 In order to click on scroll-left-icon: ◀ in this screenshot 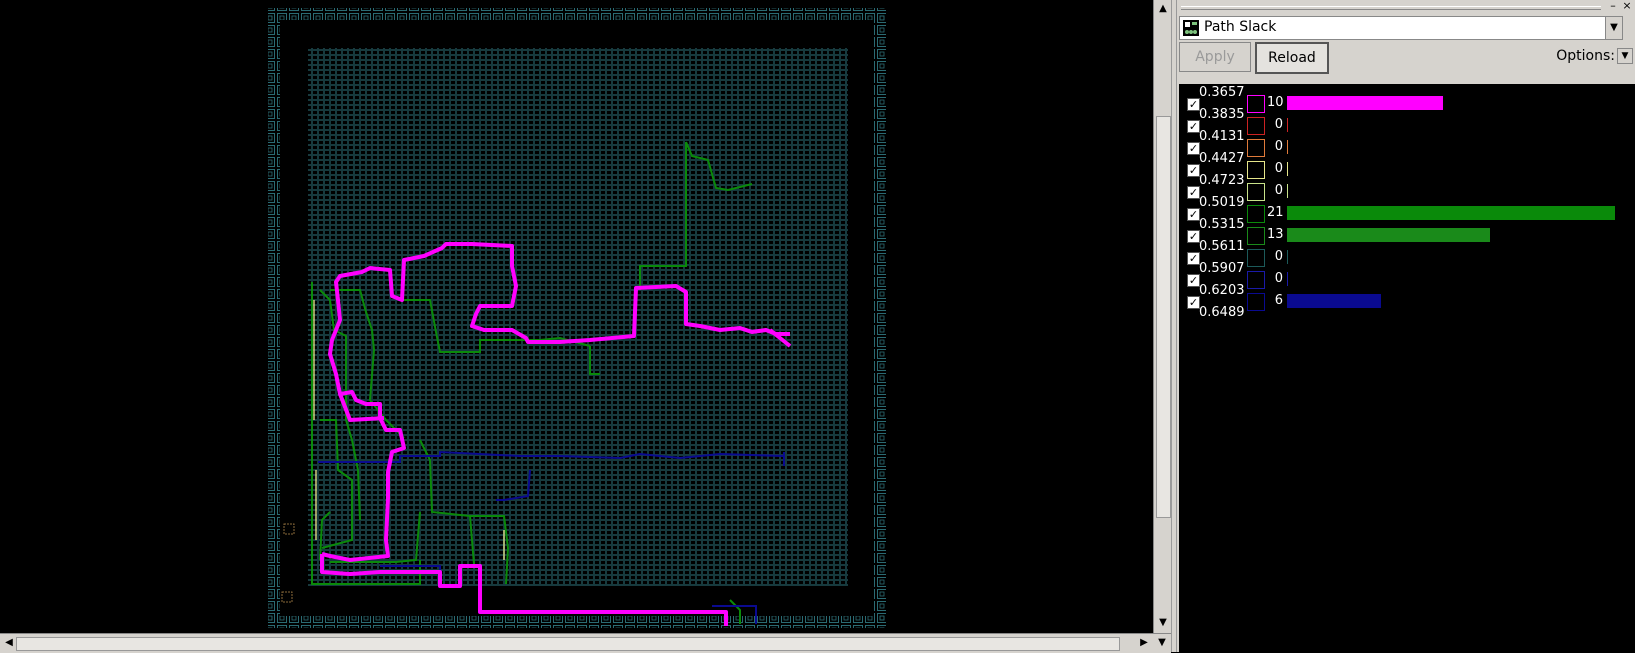, I will do `click(9, 643)`.